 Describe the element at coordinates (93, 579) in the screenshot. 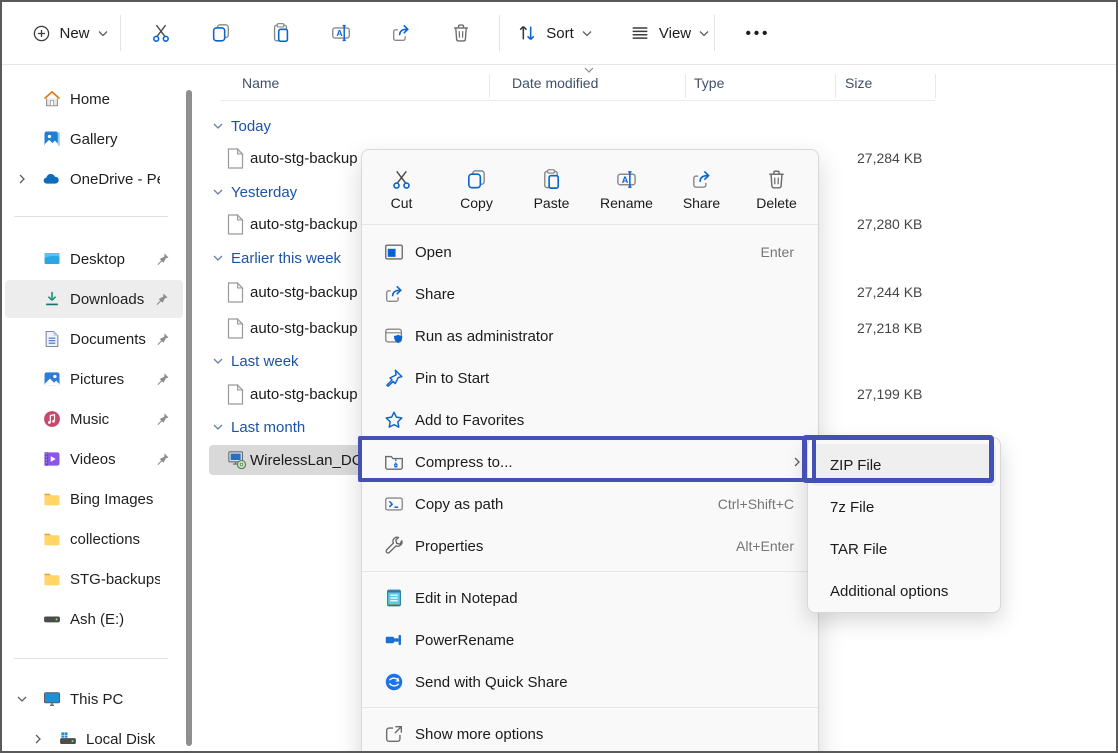

I see `sidebar-item-stg-backups: STG-backups-Fl` at that location.